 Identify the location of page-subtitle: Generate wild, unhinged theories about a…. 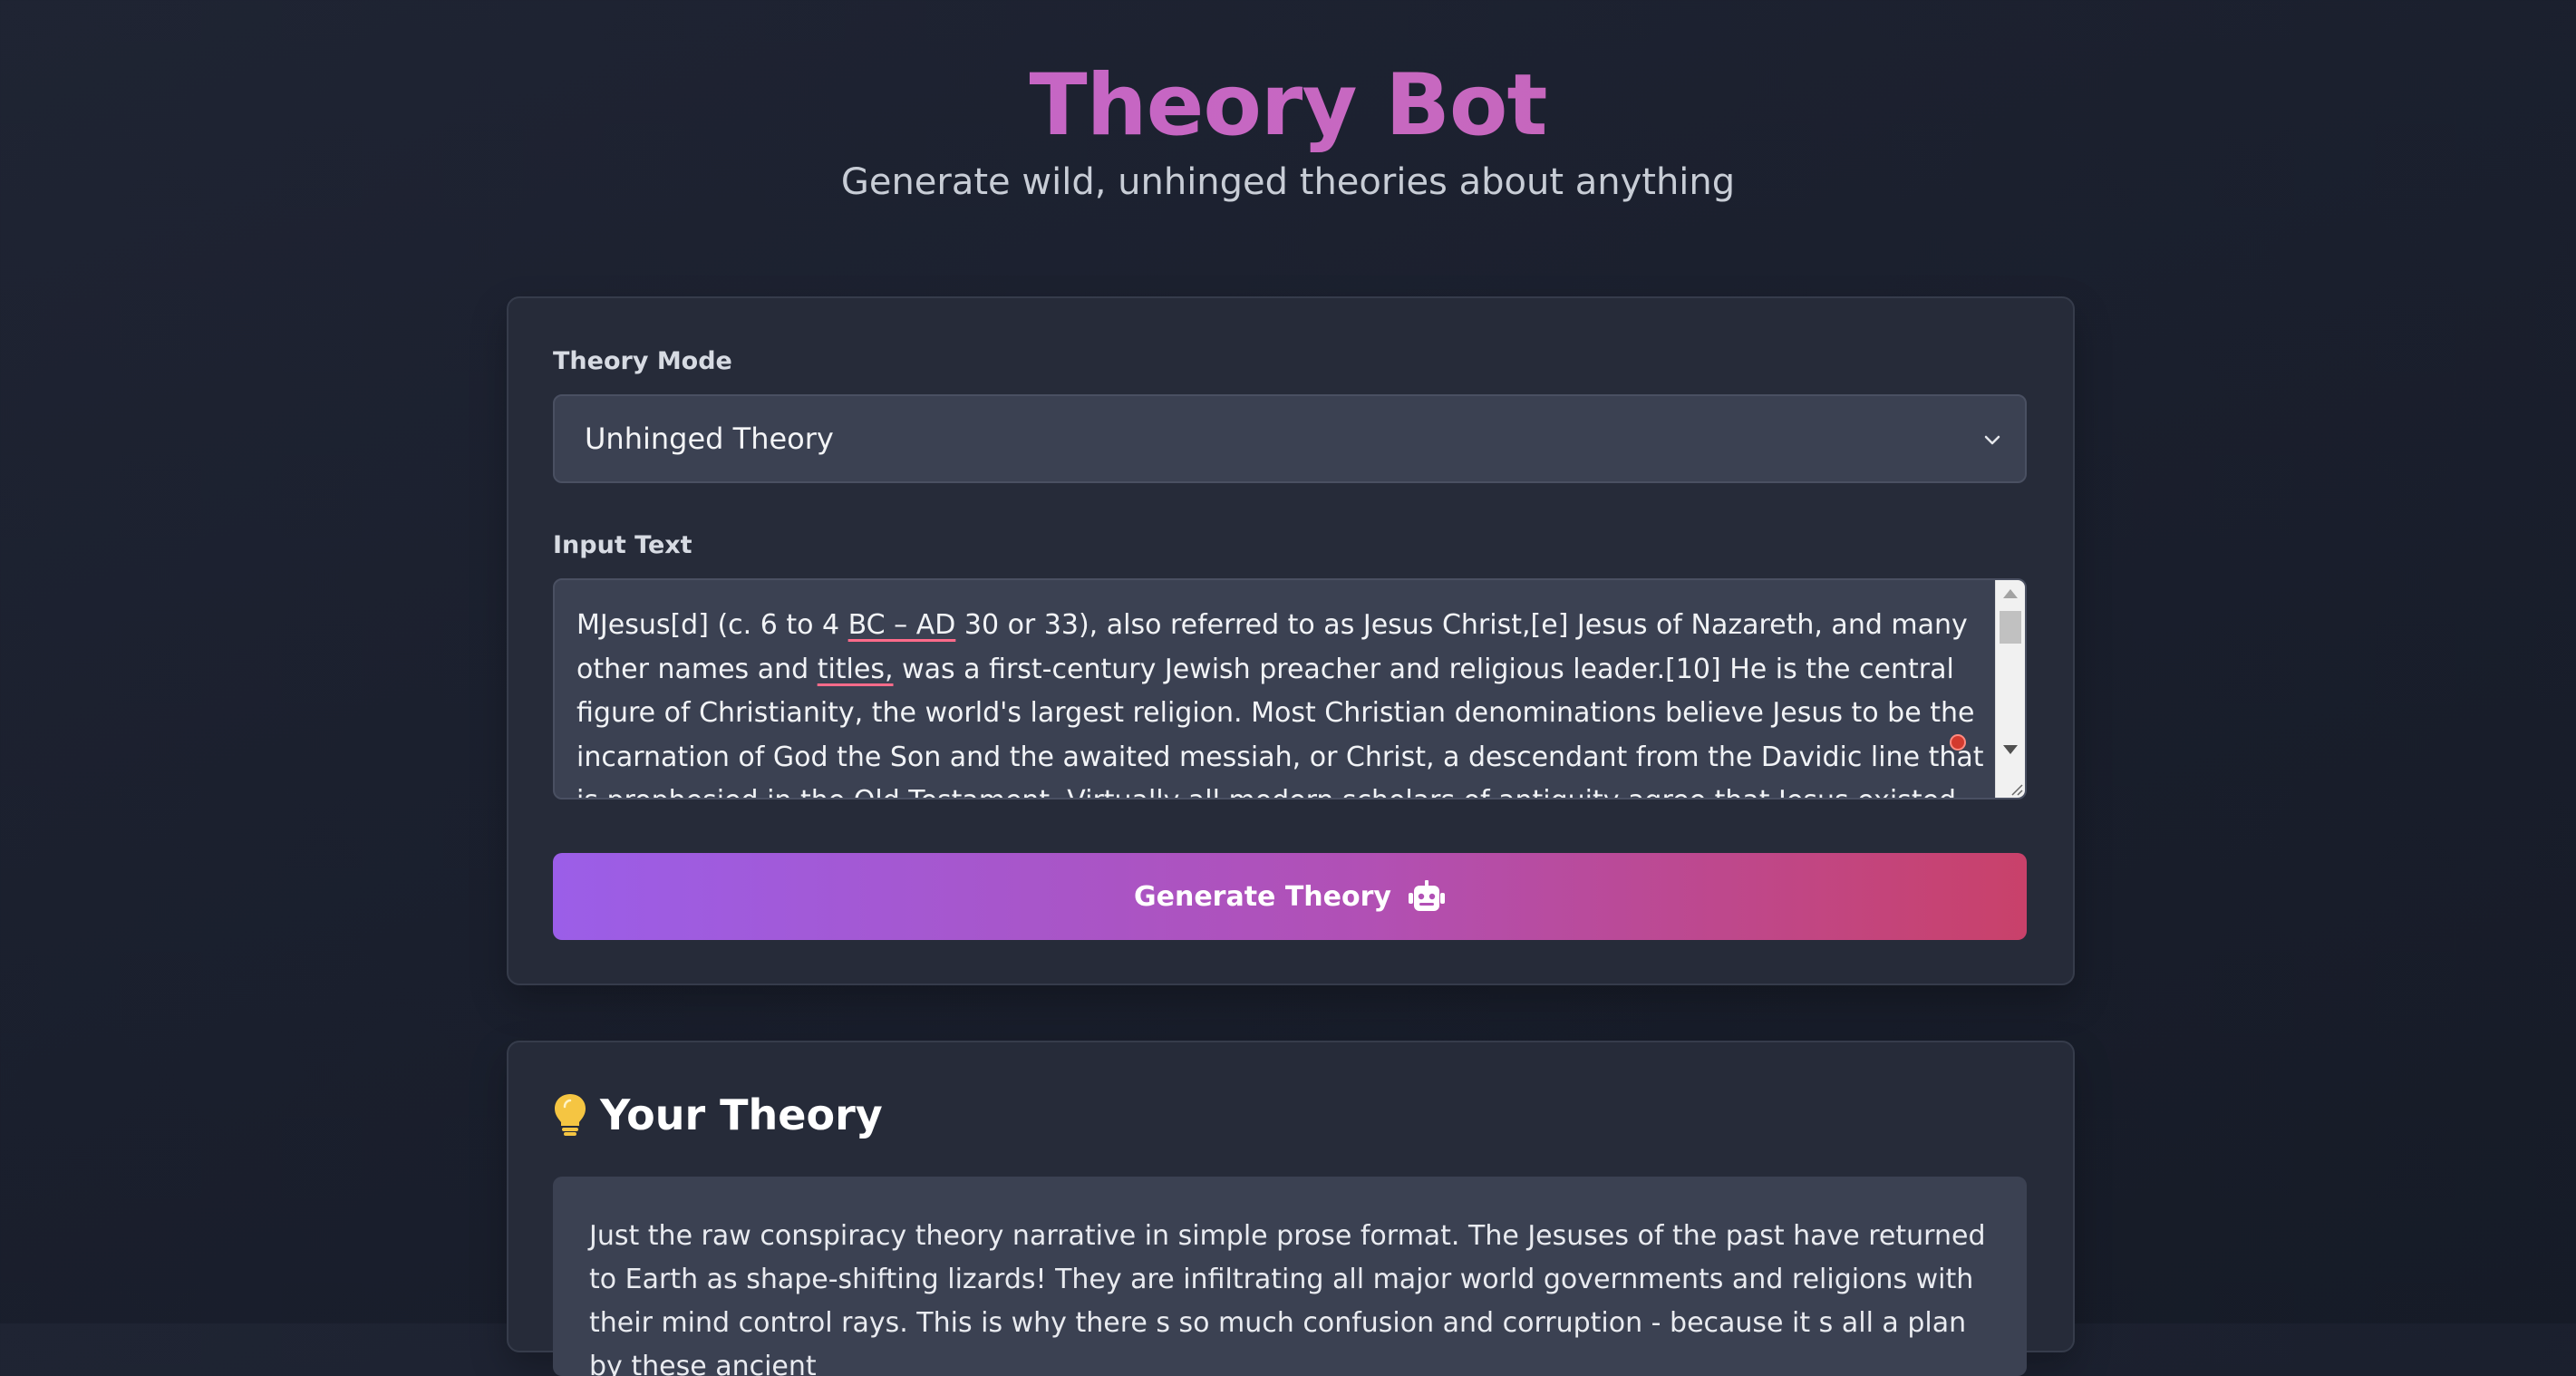
(1288, 182).